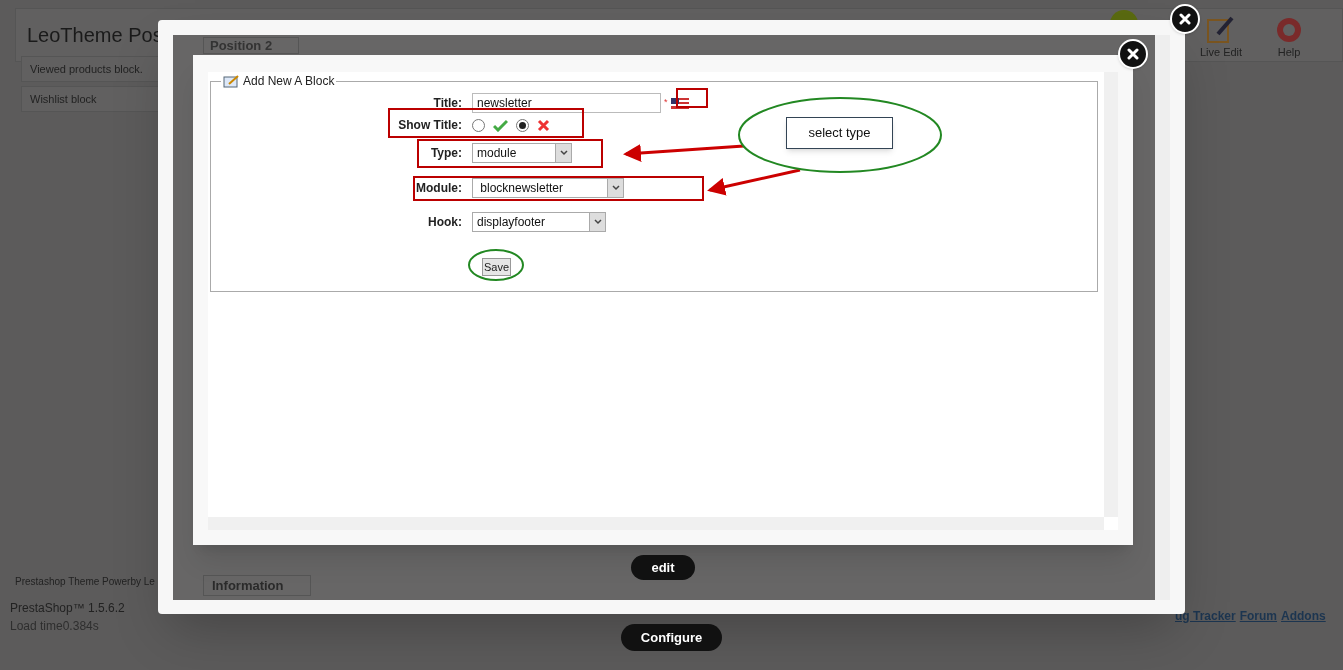  What do you see at coordinates (1221, 29) in the screenshot?
I see `pencil-icon` at bounding box center [1221, 29].